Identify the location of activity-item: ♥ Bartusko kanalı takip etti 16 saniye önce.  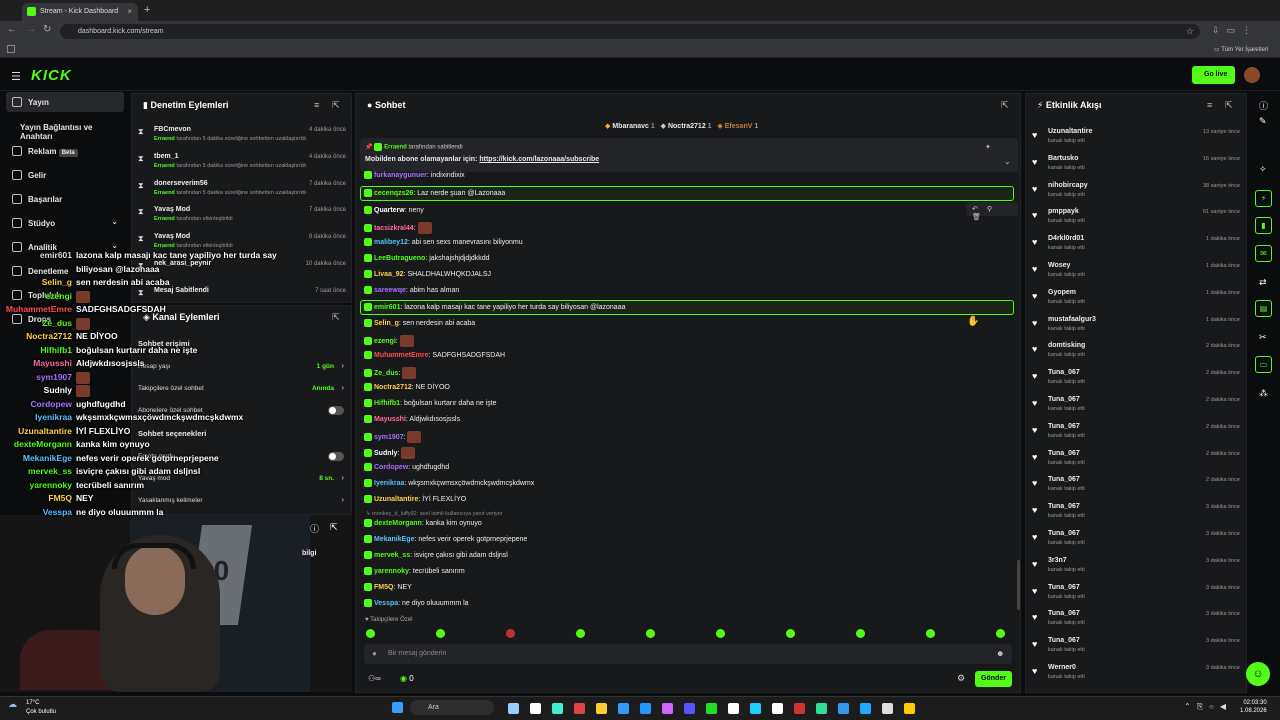
(1136, 165).